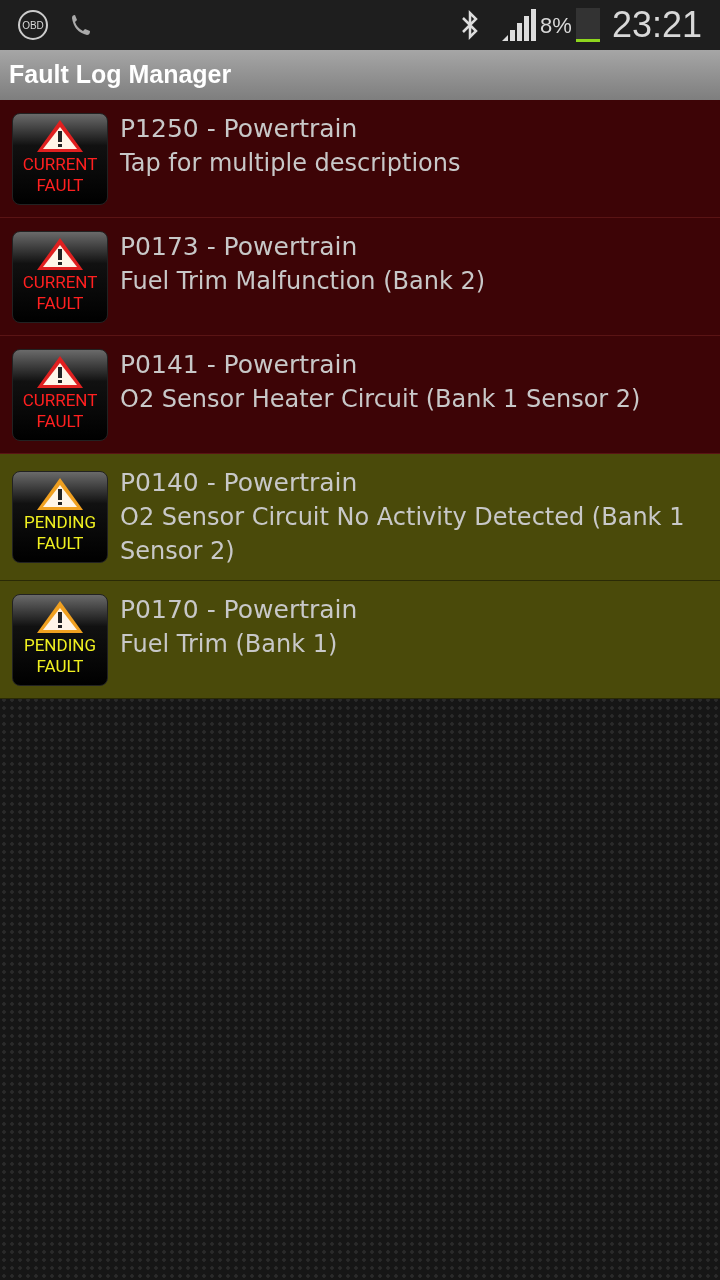  I want to click on clock: 23:21, so click(656, 25).